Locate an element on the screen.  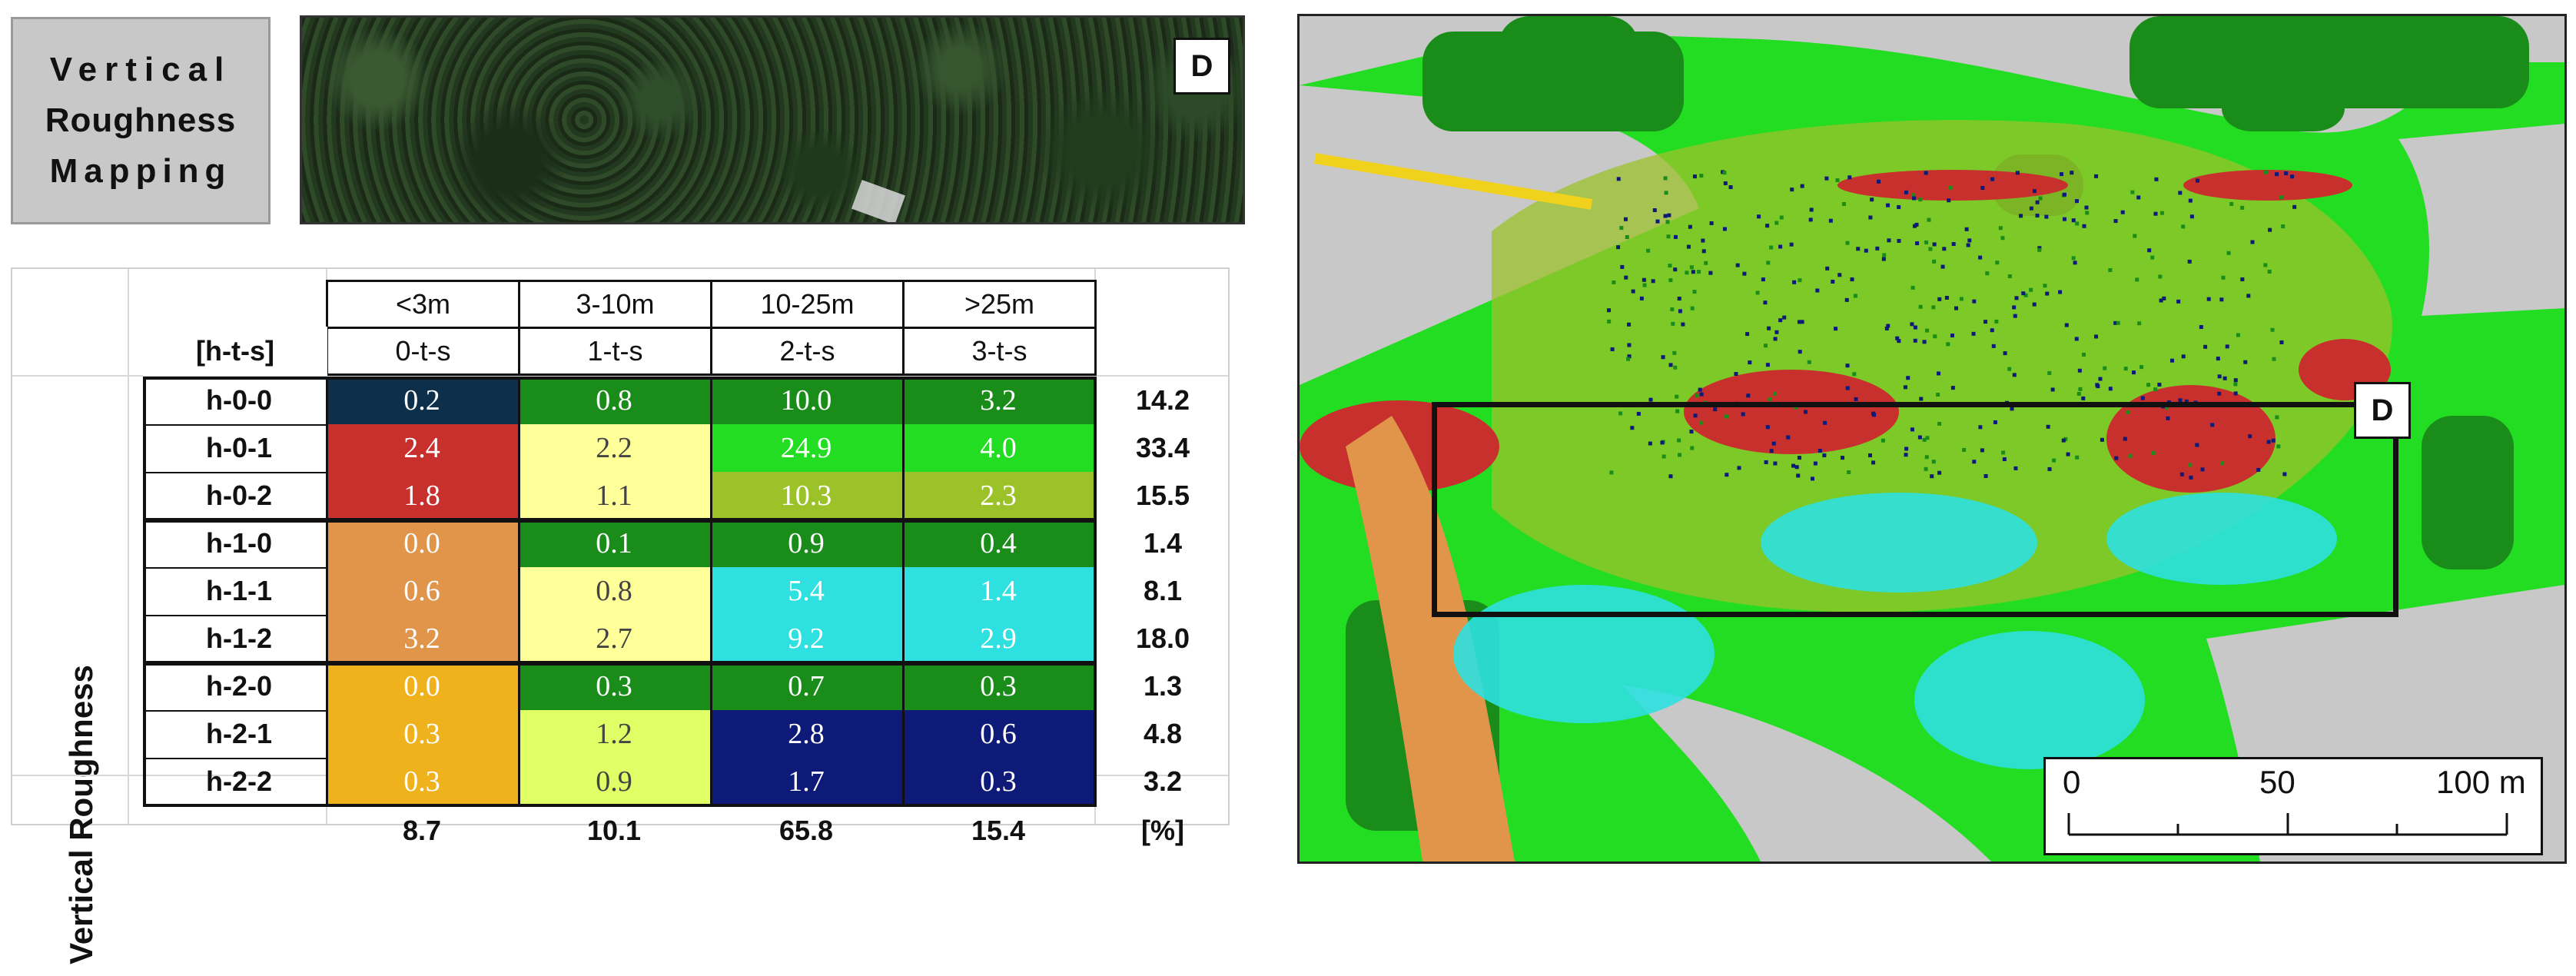
table-cell: 1.7 is located at coordinates (806, 781).